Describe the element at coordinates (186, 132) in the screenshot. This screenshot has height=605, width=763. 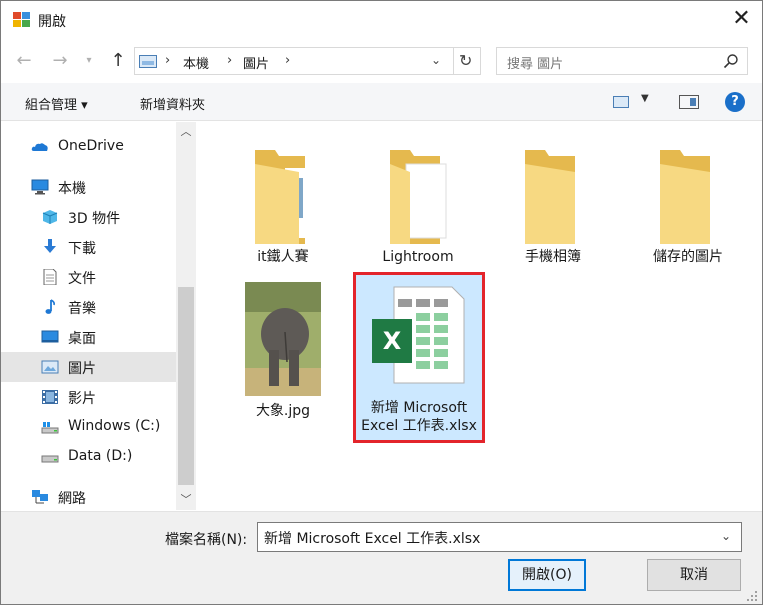
I see `scroll-up-icon: ︿` at that location.